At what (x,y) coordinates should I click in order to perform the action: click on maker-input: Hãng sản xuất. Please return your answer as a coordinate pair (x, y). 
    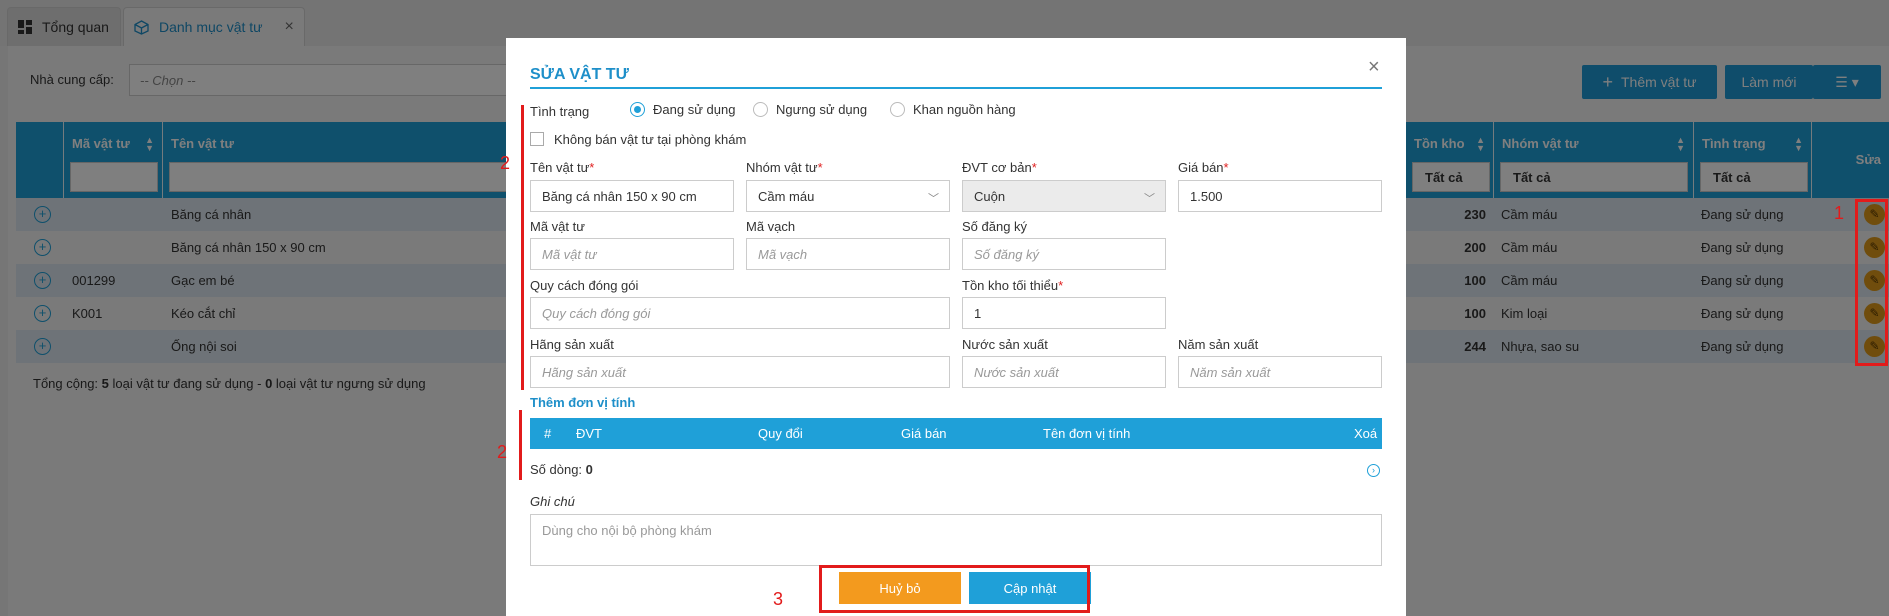
    Looking at the image, I should click on (740, 372).